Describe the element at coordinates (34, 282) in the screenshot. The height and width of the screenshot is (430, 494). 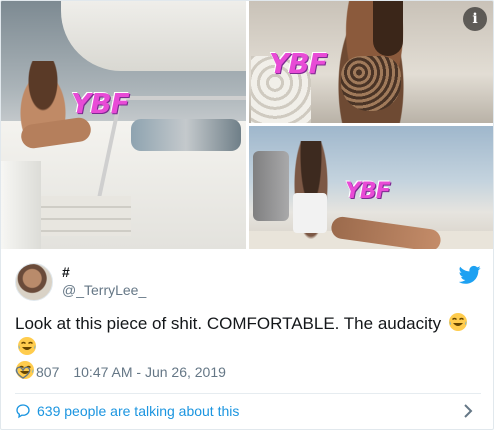
I see `avatar` at that location.